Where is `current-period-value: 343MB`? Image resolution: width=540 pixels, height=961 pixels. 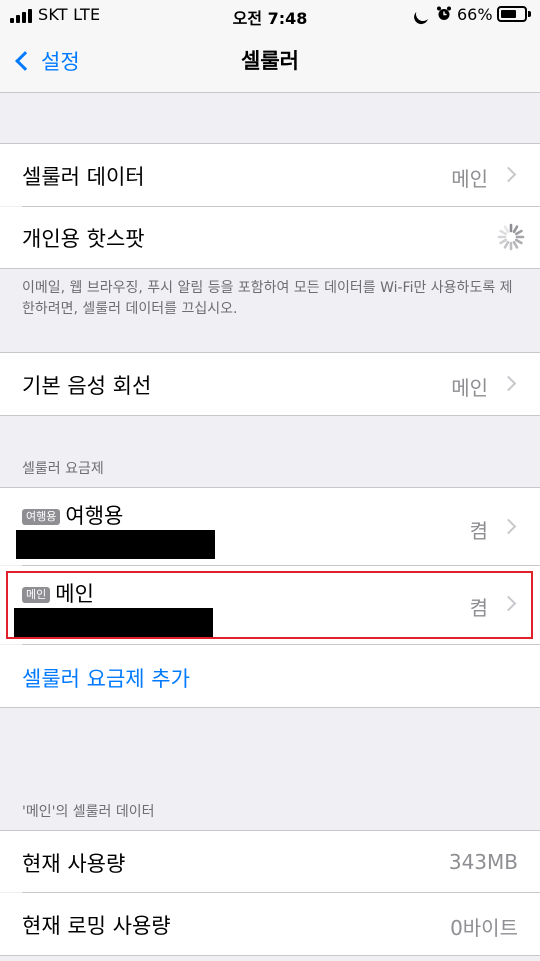 current-period-value: 343MB is located at coordinates (483, 862).